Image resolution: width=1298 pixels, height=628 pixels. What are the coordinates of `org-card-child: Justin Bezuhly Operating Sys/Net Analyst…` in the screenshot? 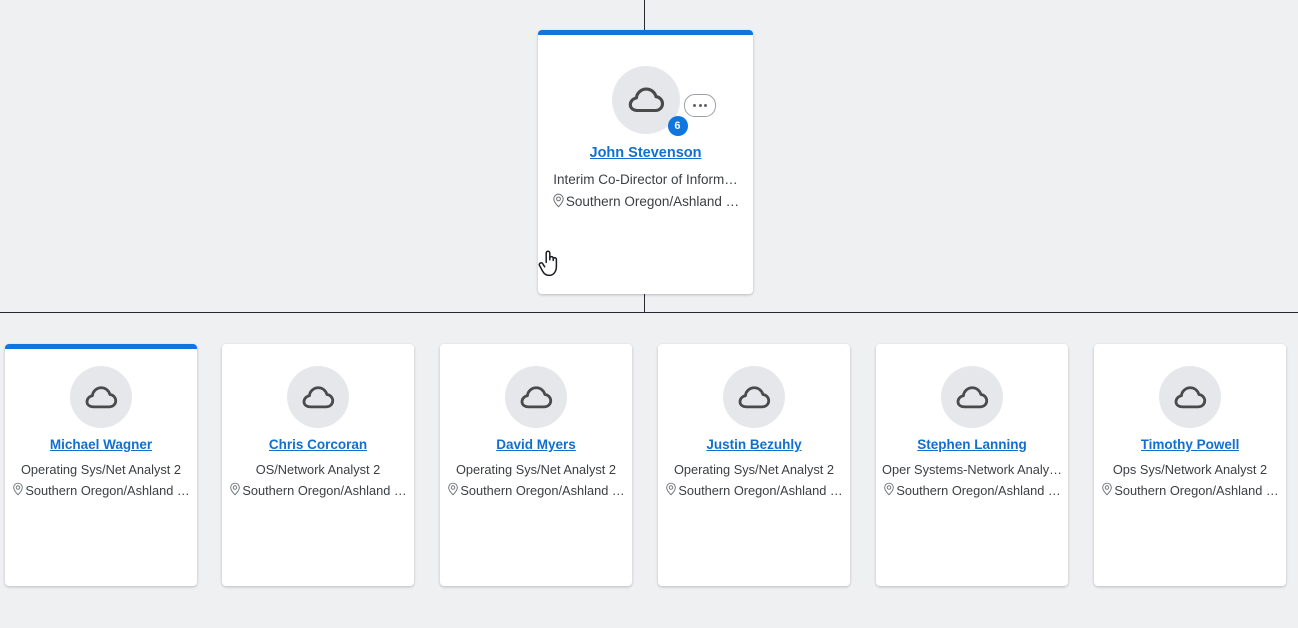 It's located at (754, 465).